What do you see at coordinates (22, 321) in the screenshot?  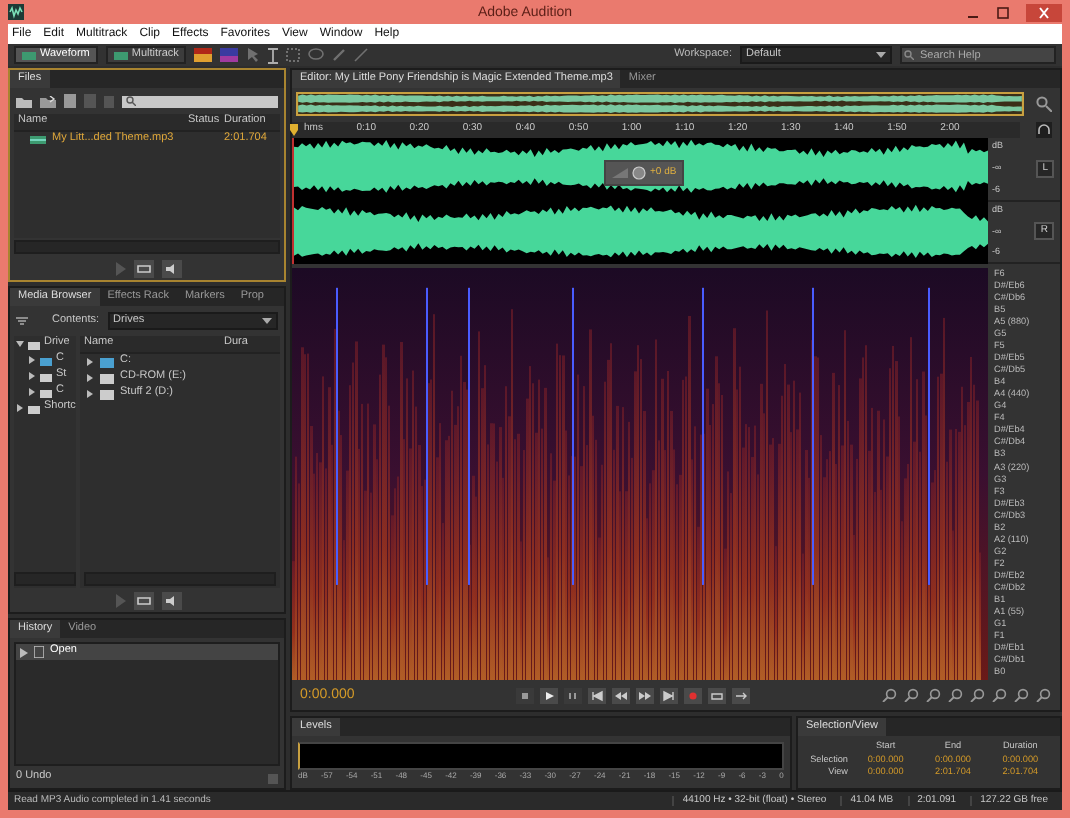 I see `filter-icon` at bounding box center [22, 321].